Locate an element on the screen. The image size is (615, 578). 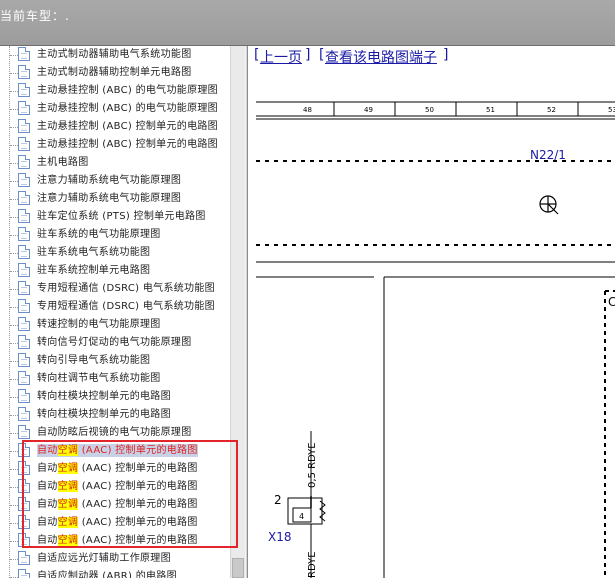
tree-item-label: 转速控制的电气功能原理图 is located at coordinates (99, 324).